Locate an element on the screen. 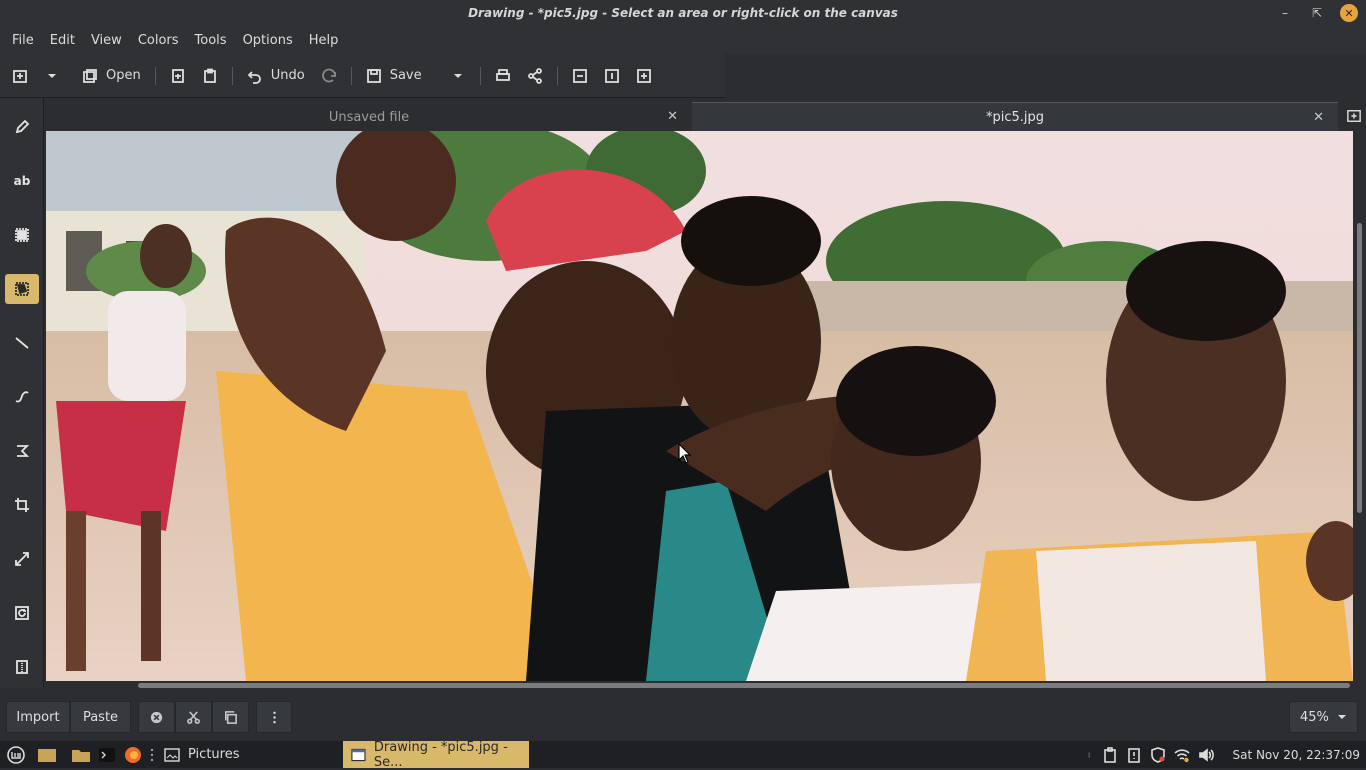 The height and width of the screenshot is (770, 1366). vertical-scroll-thumb is located at coordinates (1359, 368).